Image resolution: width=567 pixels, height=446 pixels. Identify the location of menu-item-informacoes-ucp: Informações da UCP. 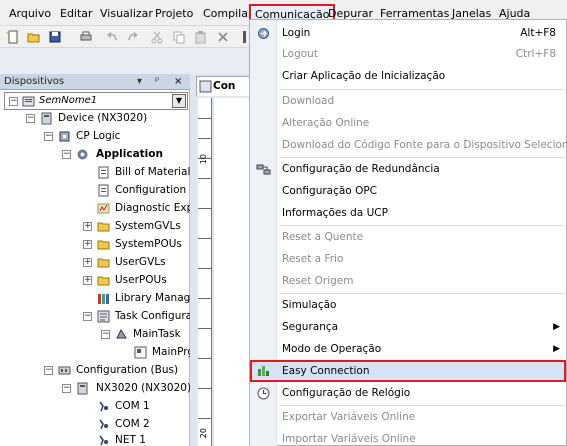
(408, 213).